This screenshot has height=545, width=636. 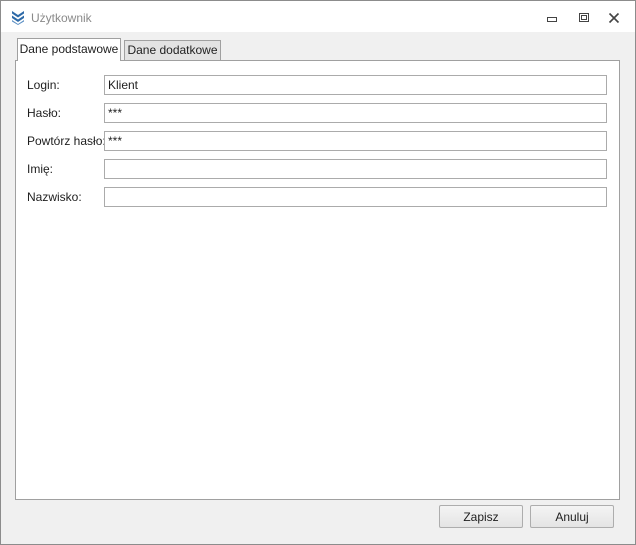 What do you see at coordinates (61, 18) in the screenshot?
I see `window-title: Użytkownik` at bounding box center [61, 18].